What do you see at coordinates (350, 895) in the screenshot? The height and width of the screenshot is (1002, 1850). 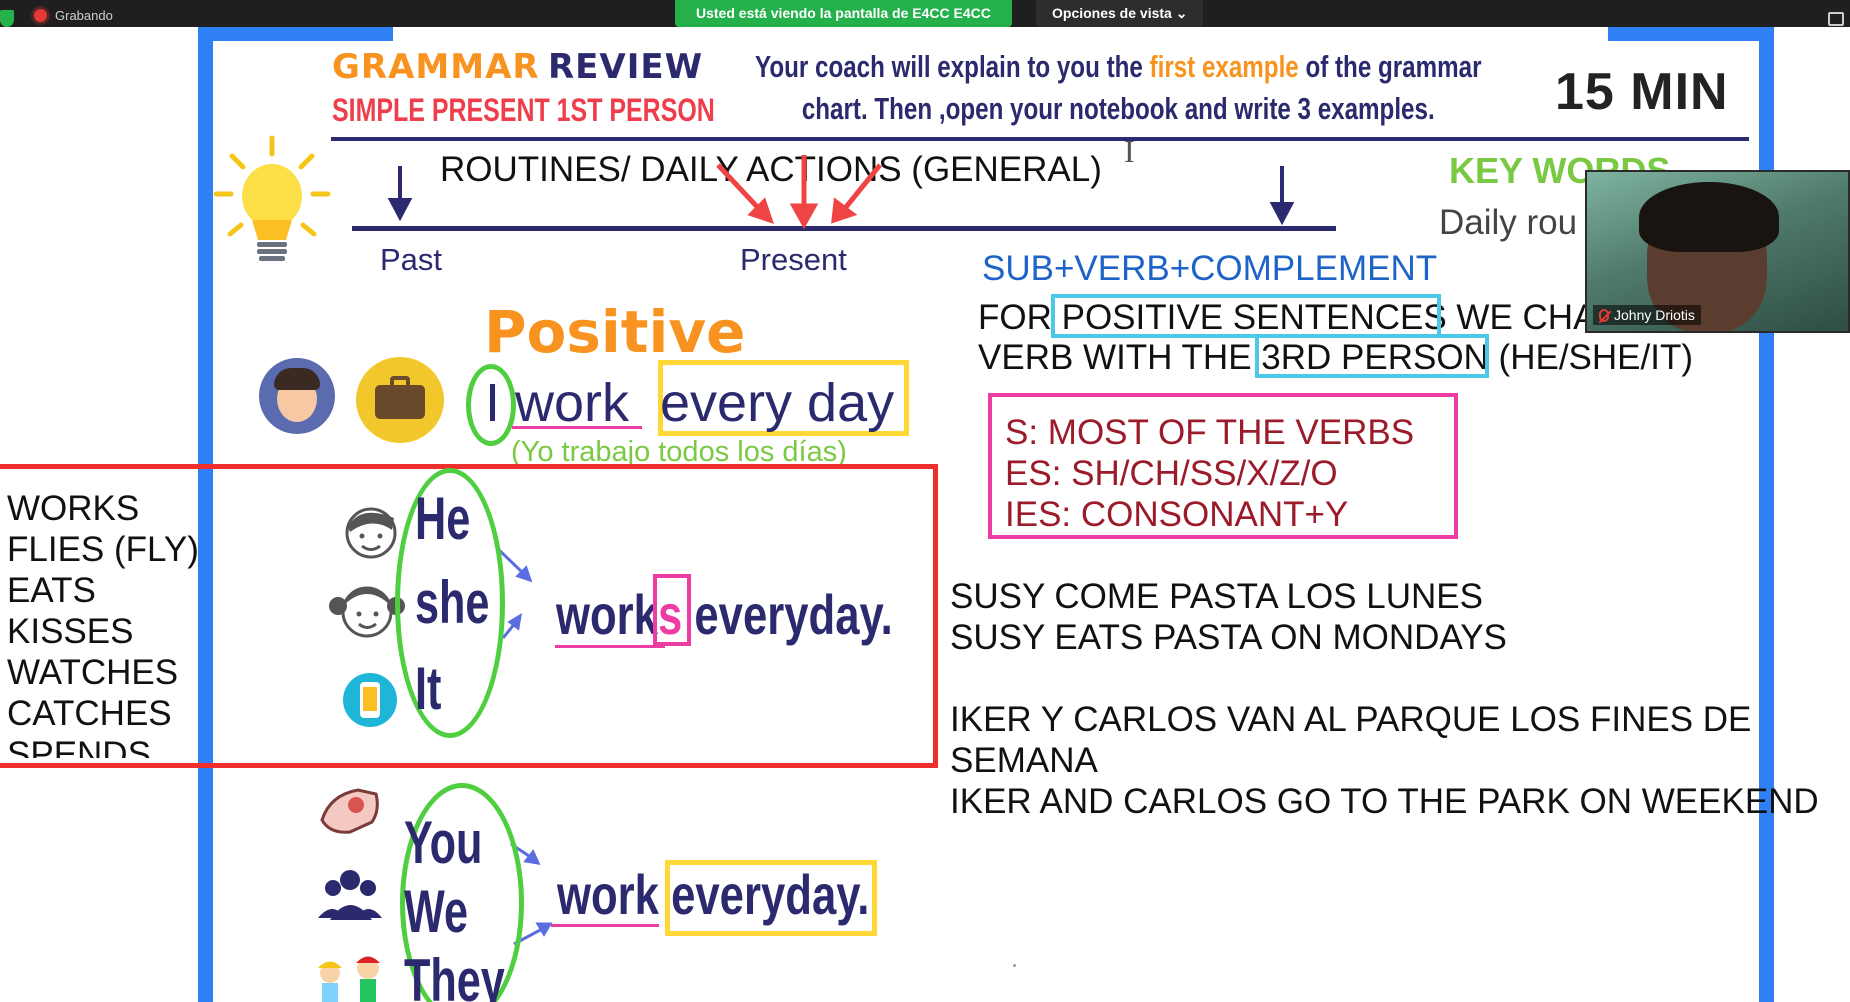 I see `group-icon` at bounding box center [350, 895].